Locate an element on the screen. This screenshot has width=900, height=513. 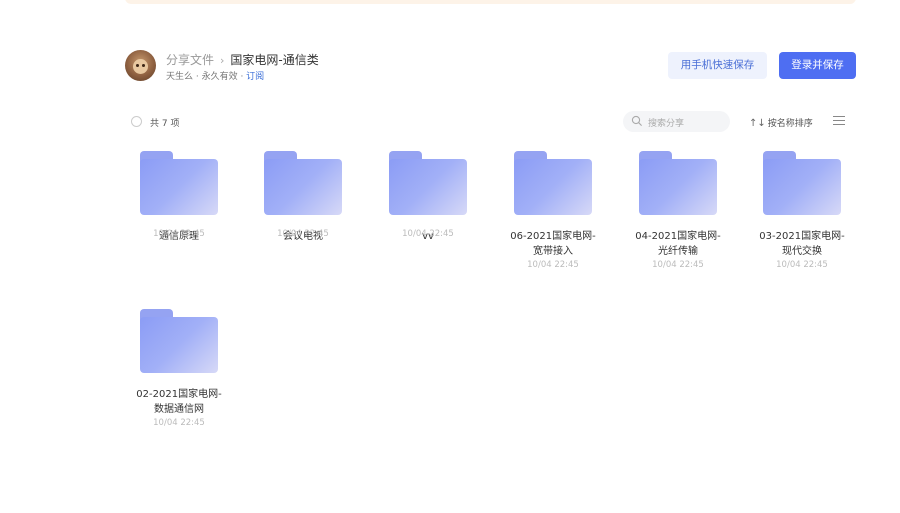
item-count: 共 7 项 is located at coordinates (165, 124).